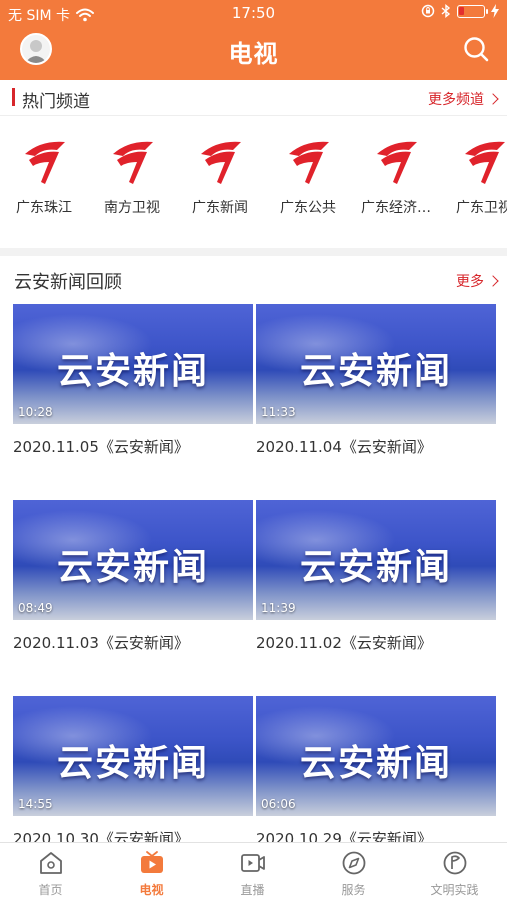  I want to click on video-caption: 2020.11.05《云安新闻》, so click(101, 447).